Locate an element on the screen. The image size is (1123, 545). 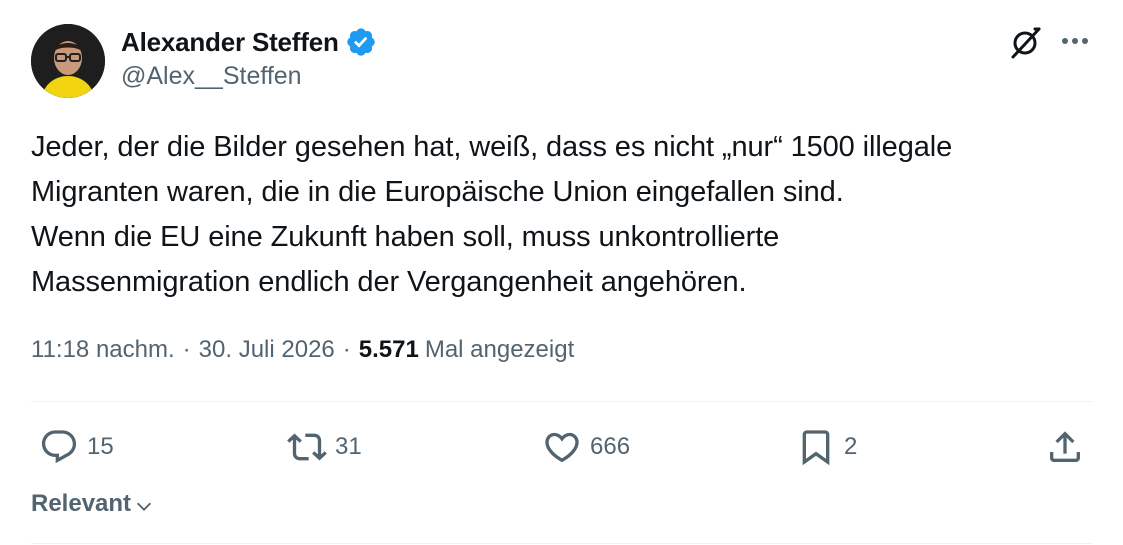
tweet-time: 11:18 nachm. is located at coordinates (103, 350).